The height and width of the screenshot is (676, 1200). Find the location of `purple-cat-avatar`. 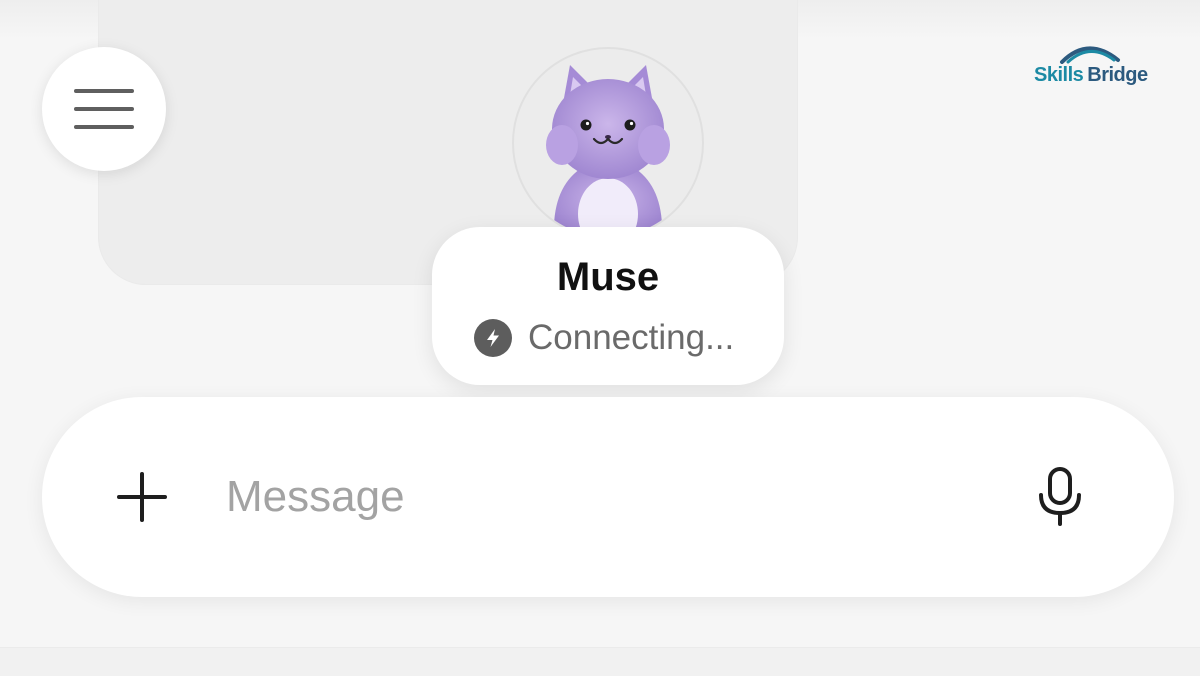

purple-cat-avatar is located at coordinates (608, 151).